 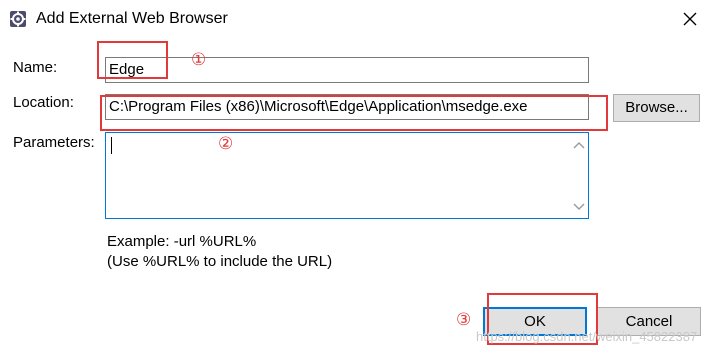 I want to click on parameters-label: Parameters:, so click(x=54, y=142).